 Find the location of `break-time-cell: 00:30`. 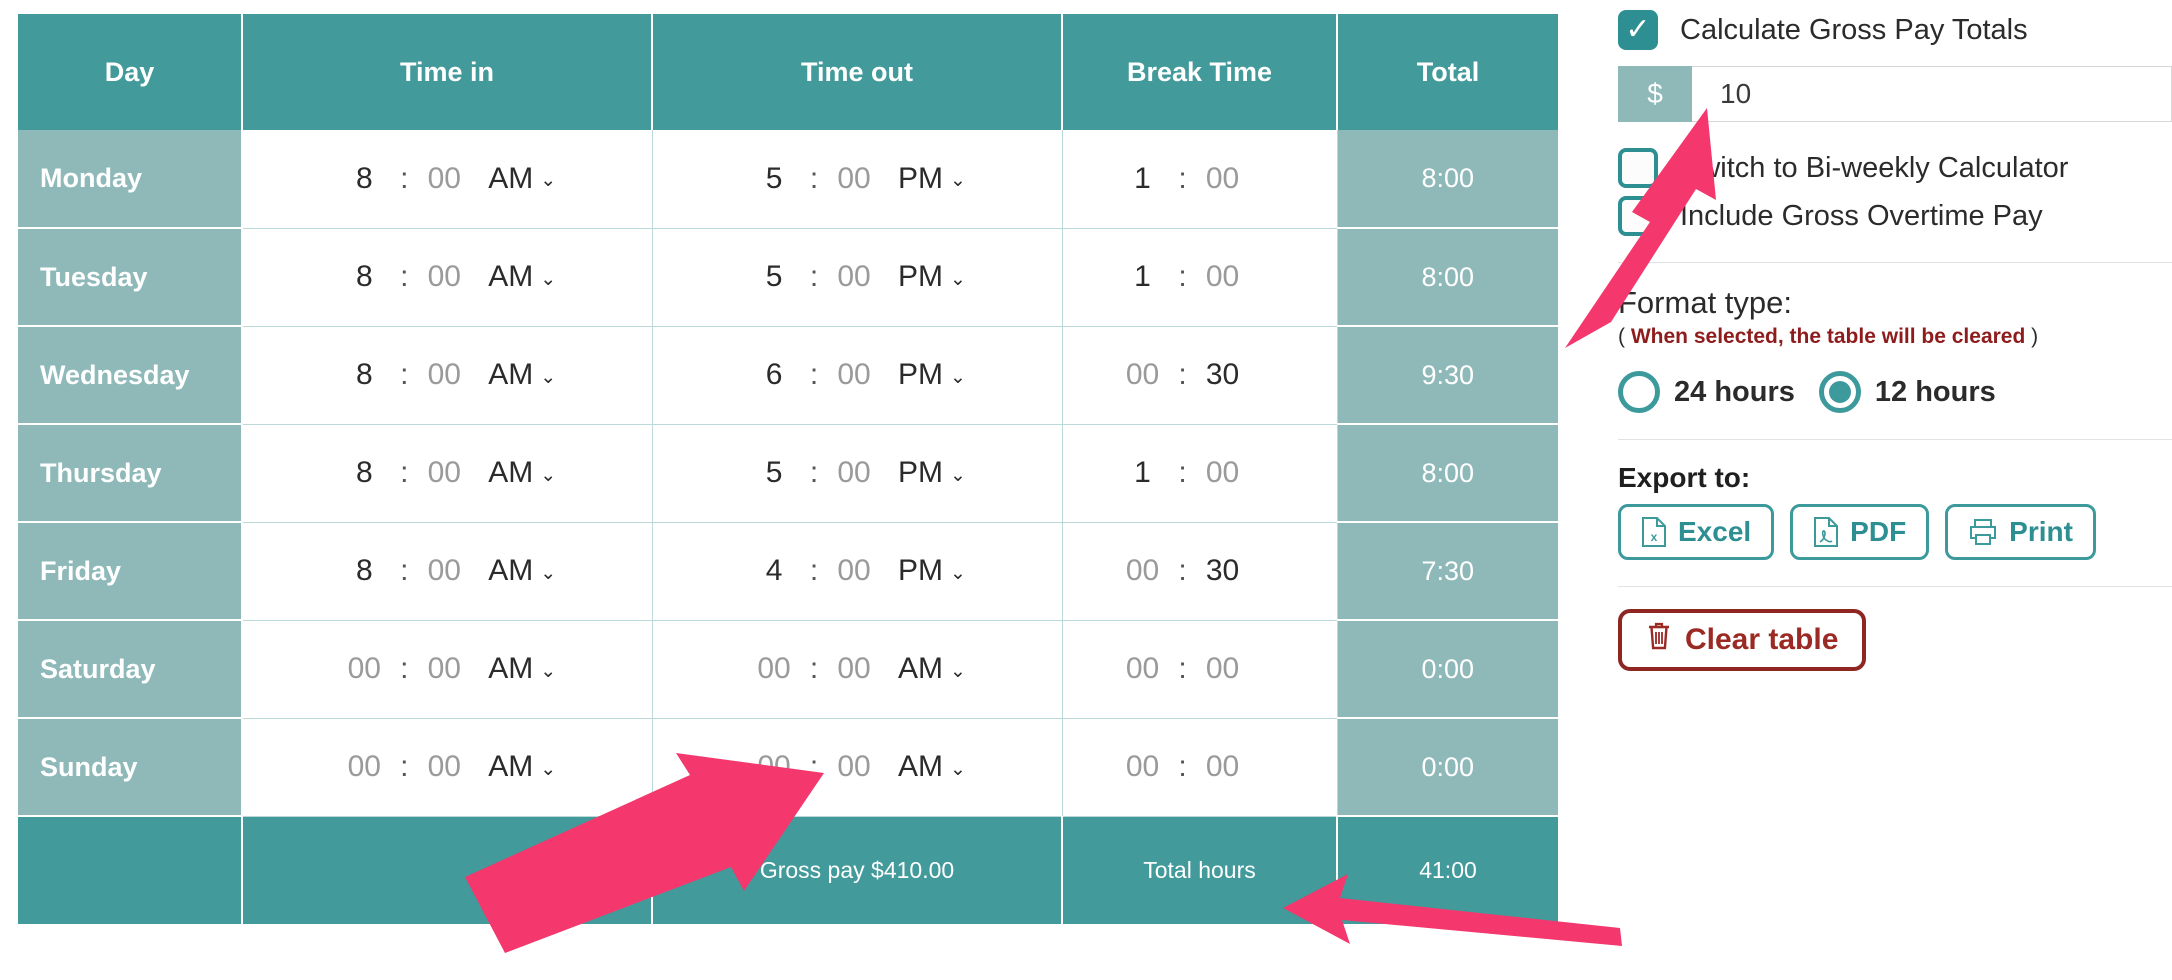

break-time-cell: 00:30 is located at coordinates (1200, 571).